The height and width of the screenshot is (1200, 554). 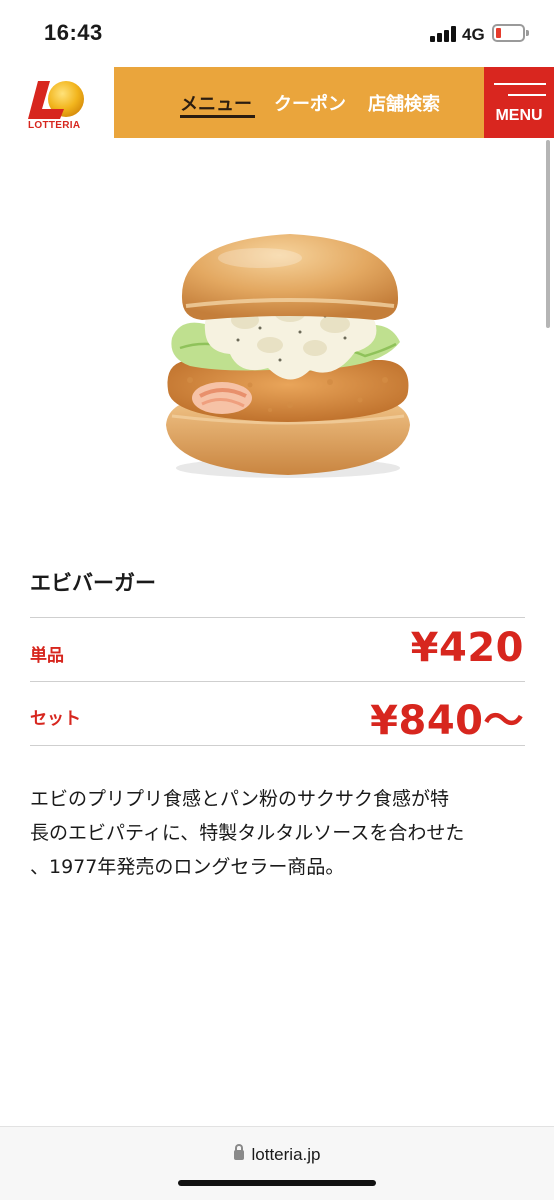 What do you see at coordinates (238, 1152) in the screenshot?
I see `lock-icon` at bounding box center [238, 1152].